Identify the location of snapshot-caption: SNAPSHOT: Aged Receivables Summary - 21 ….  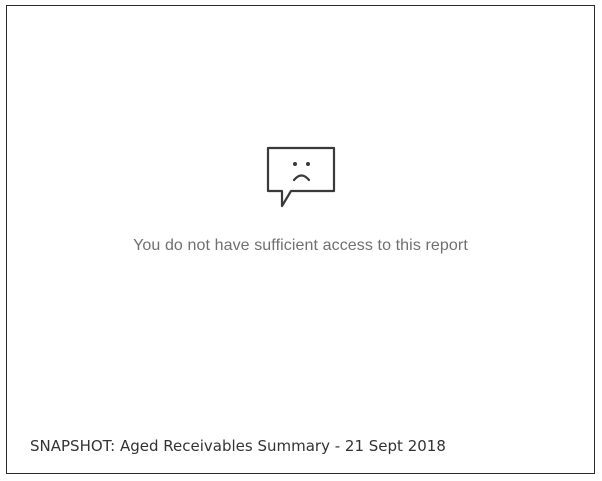
(238, 446).